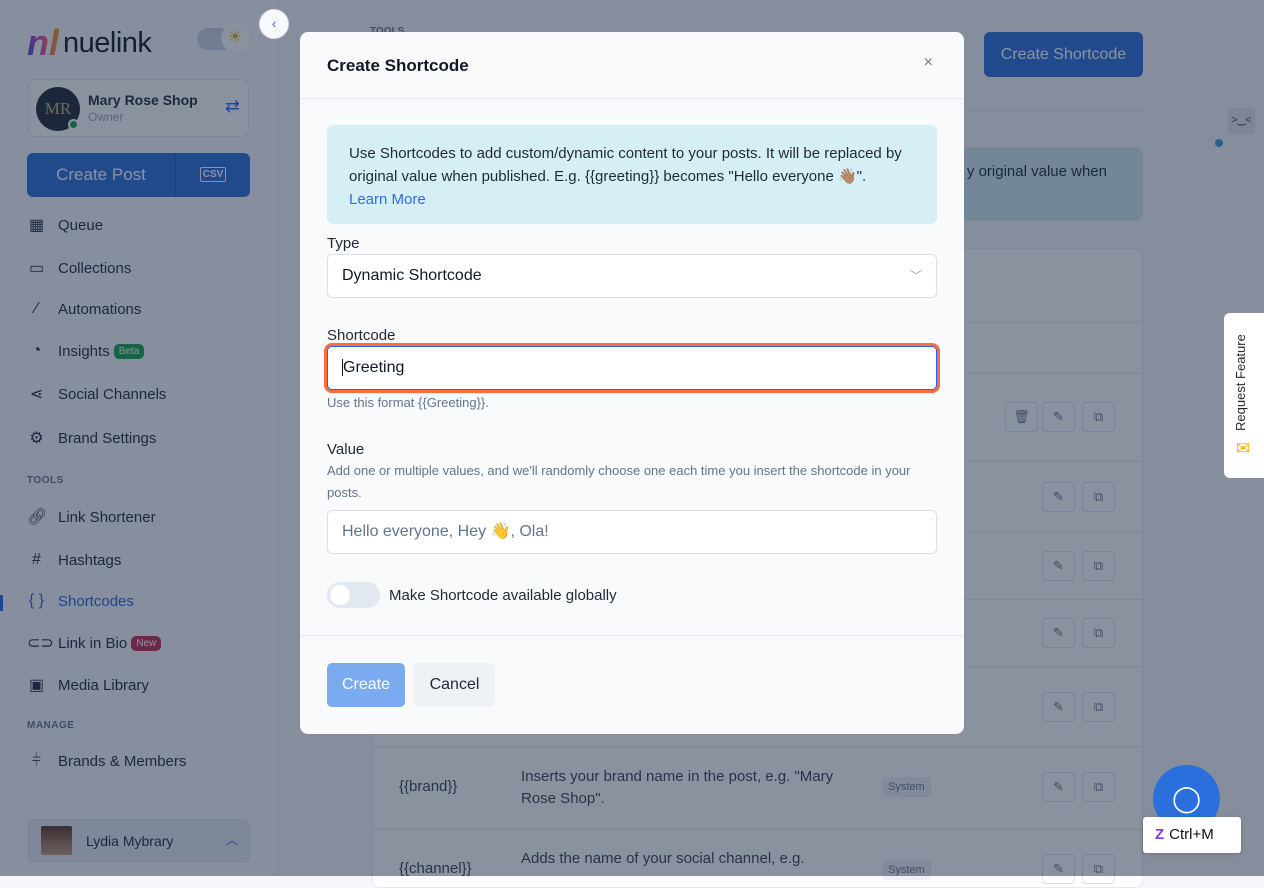 Image resolution: width=1264 pixels, height=888 pixels. Describe the element at coordinates (632, 635) in the screenshot. I see `divider` at that location.